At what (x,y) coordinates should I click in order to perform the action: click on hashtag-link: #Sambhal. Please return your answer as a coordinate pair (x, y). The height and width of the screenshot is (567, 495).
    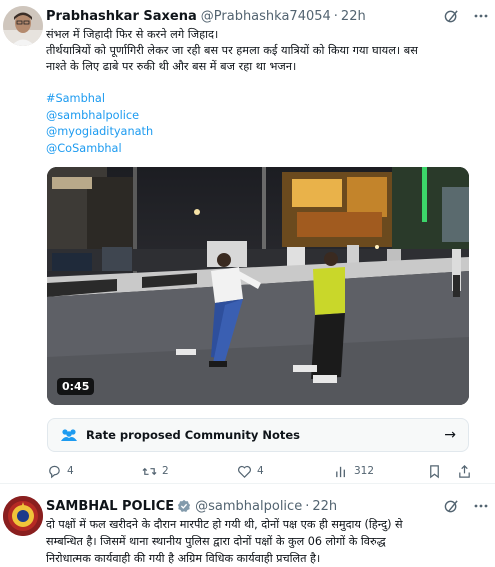
    Looking at the image, I should click on (99, 99).